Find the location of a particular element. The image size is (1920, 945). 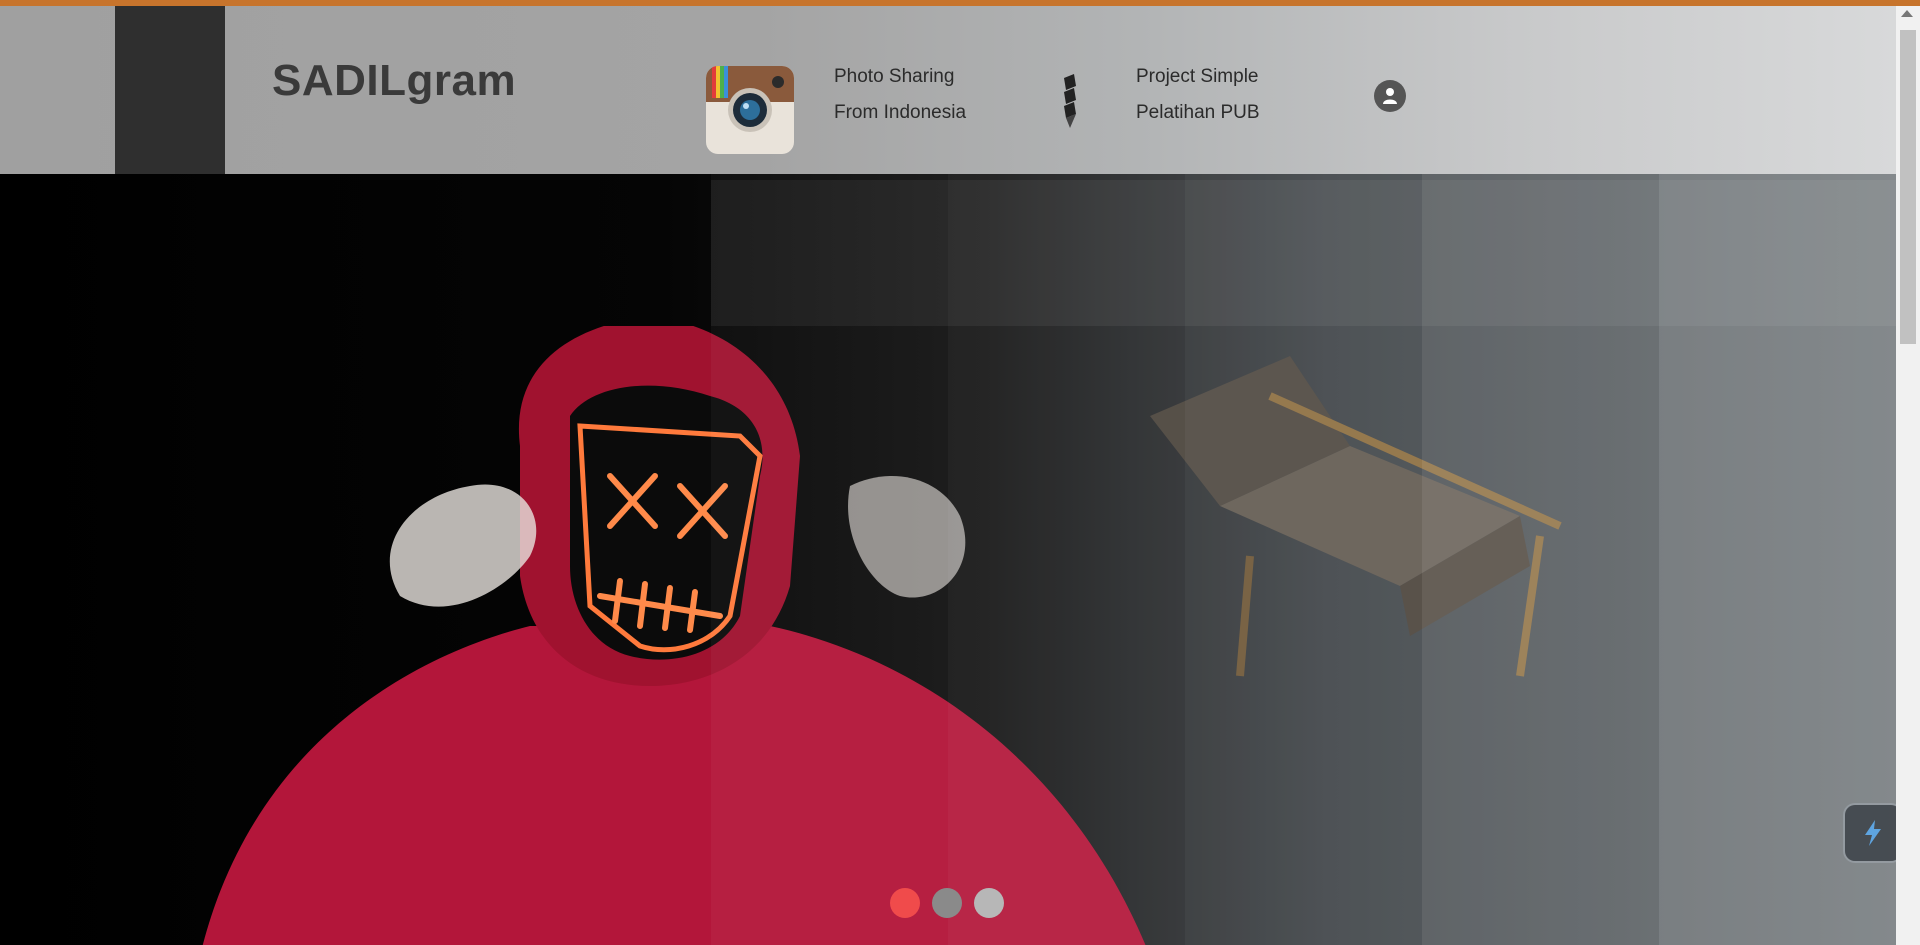

tagline-line-1: Photo Sharing is located at coordinates (894, 76).